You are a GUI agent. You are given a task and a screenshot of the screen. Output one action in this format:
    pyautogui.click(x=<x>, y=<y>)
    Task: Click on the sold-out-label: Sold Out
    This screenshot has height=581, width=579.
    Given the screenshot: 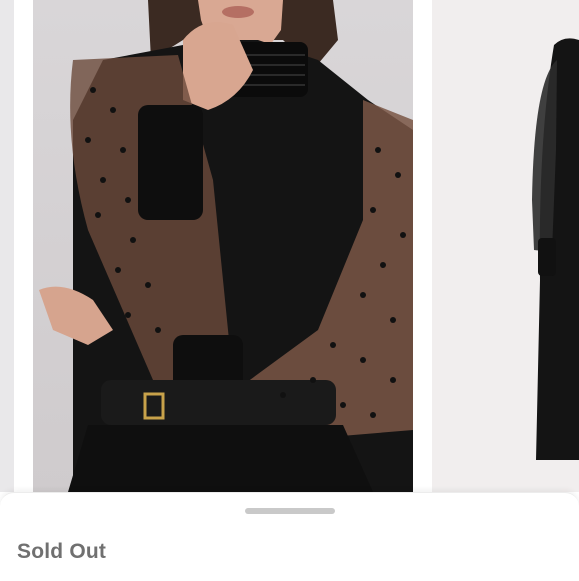 What is the action you would take?
    pyautogui.click(x=62, y=551)
    